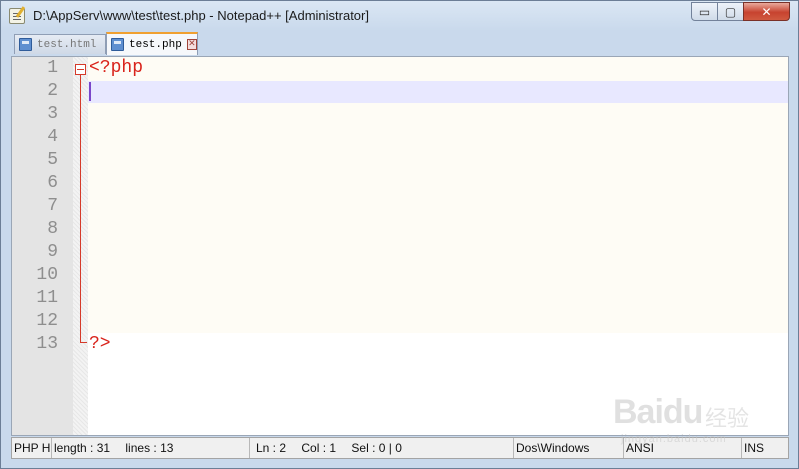  I want to click on code-line: <?php, so click(116, 68).